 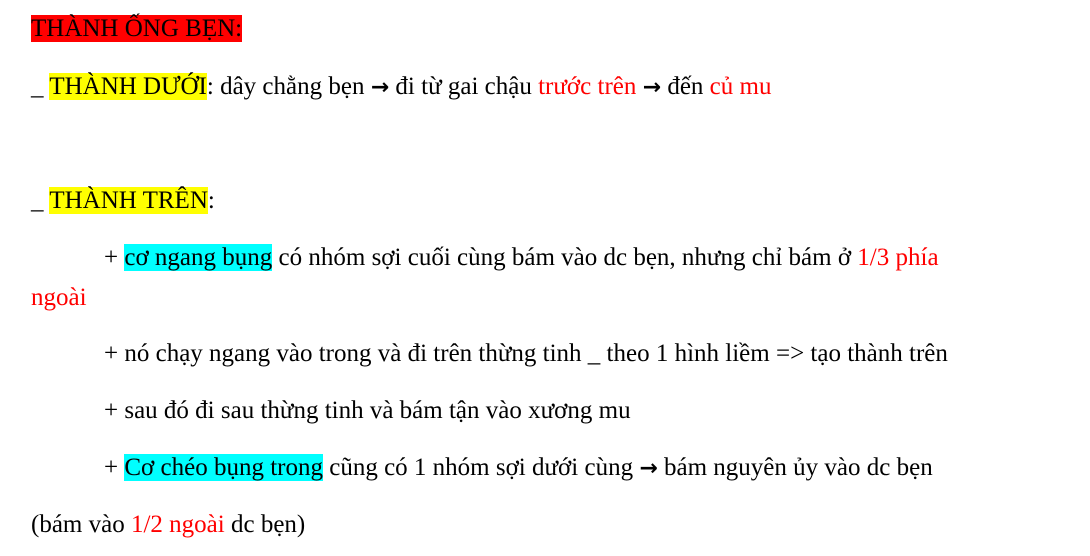 I want to click on bullet-4-highlight: Cơ chéo bụng trong, so click(x=223, y=467).